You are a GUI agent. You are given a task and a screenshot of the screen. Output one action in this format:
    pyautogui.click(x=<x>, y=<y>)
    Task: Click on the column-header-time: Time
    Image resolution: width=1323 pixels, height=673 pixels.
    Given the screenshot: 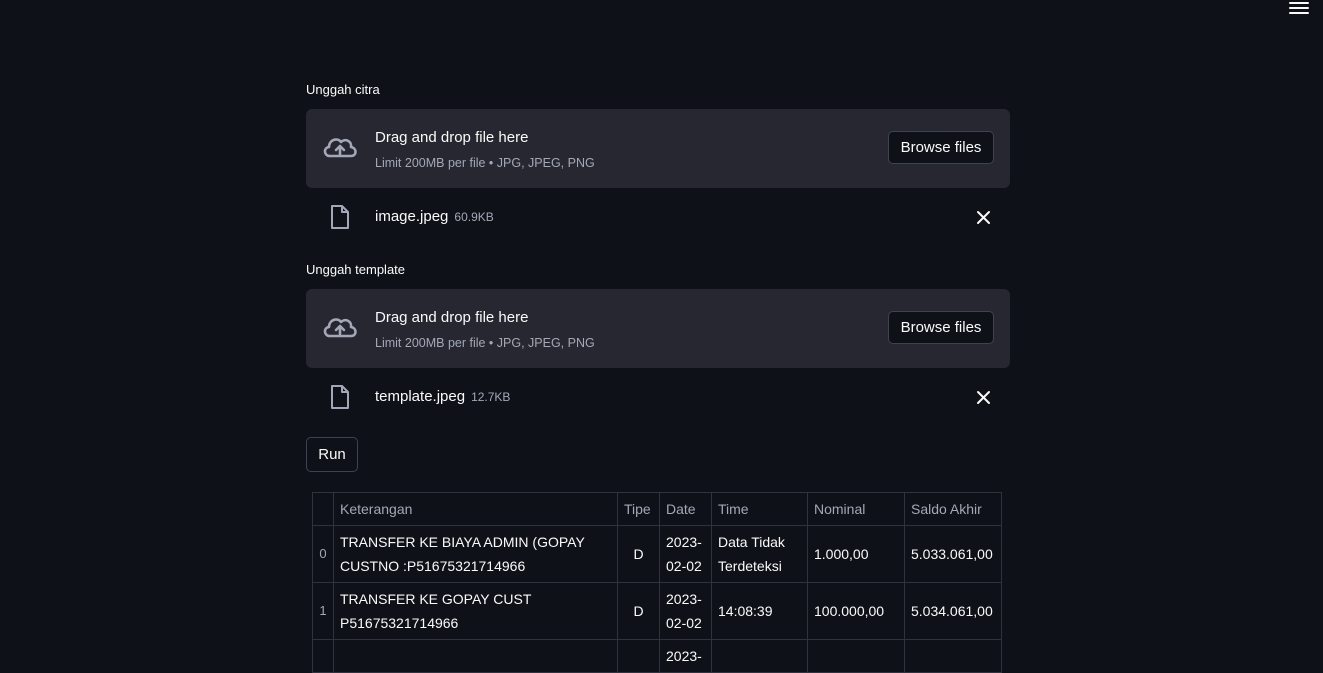 What is the action you would take?
    pyautogui.click(x=759, y=509)
    